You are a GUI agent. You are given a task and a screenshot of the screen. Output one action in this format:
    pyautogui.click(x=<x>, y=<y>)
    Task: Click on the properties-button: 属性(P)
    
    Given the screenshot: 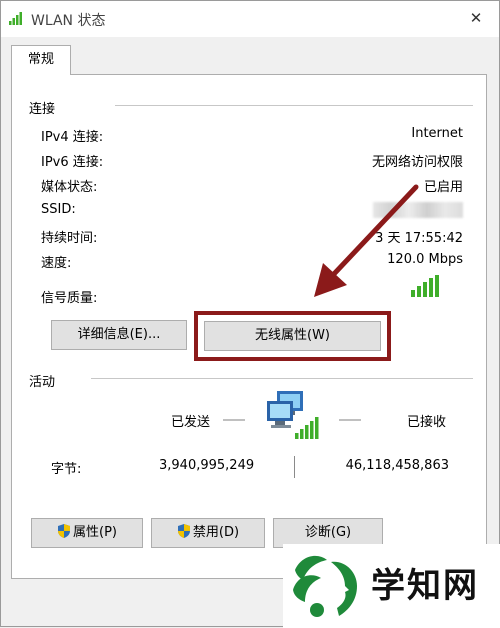 What is the action you would take?
    pyautogui.click(x=87, y=533)
    